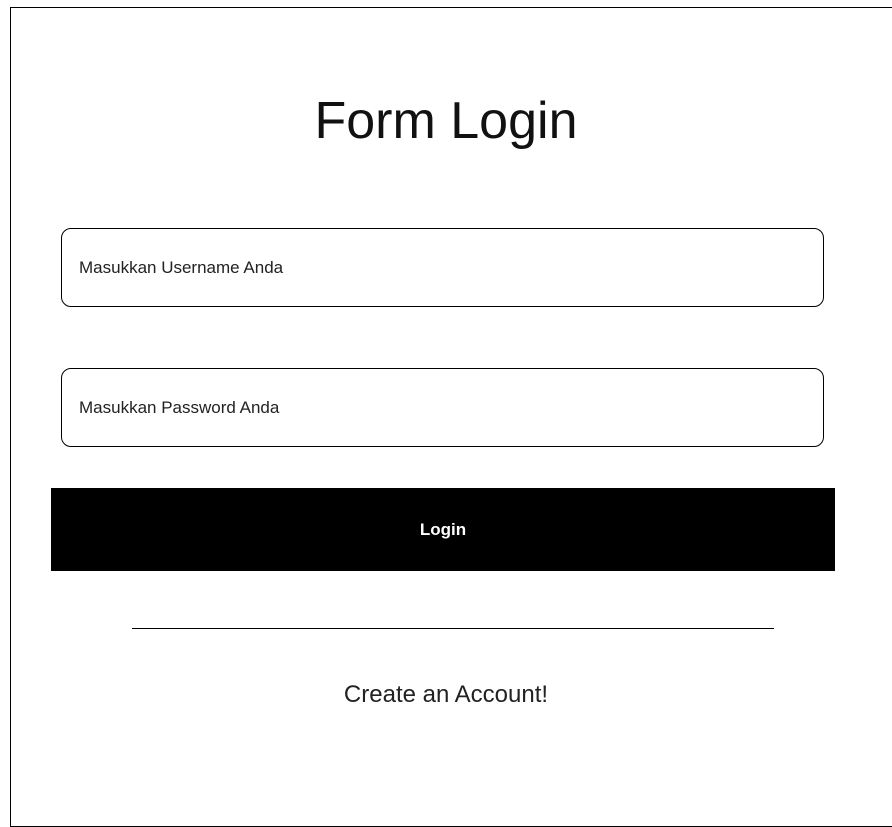  What do you see at coordinates (446, 121) in the screenshot?
I see `page-title: Form Login` at bounding box center [446, 121].